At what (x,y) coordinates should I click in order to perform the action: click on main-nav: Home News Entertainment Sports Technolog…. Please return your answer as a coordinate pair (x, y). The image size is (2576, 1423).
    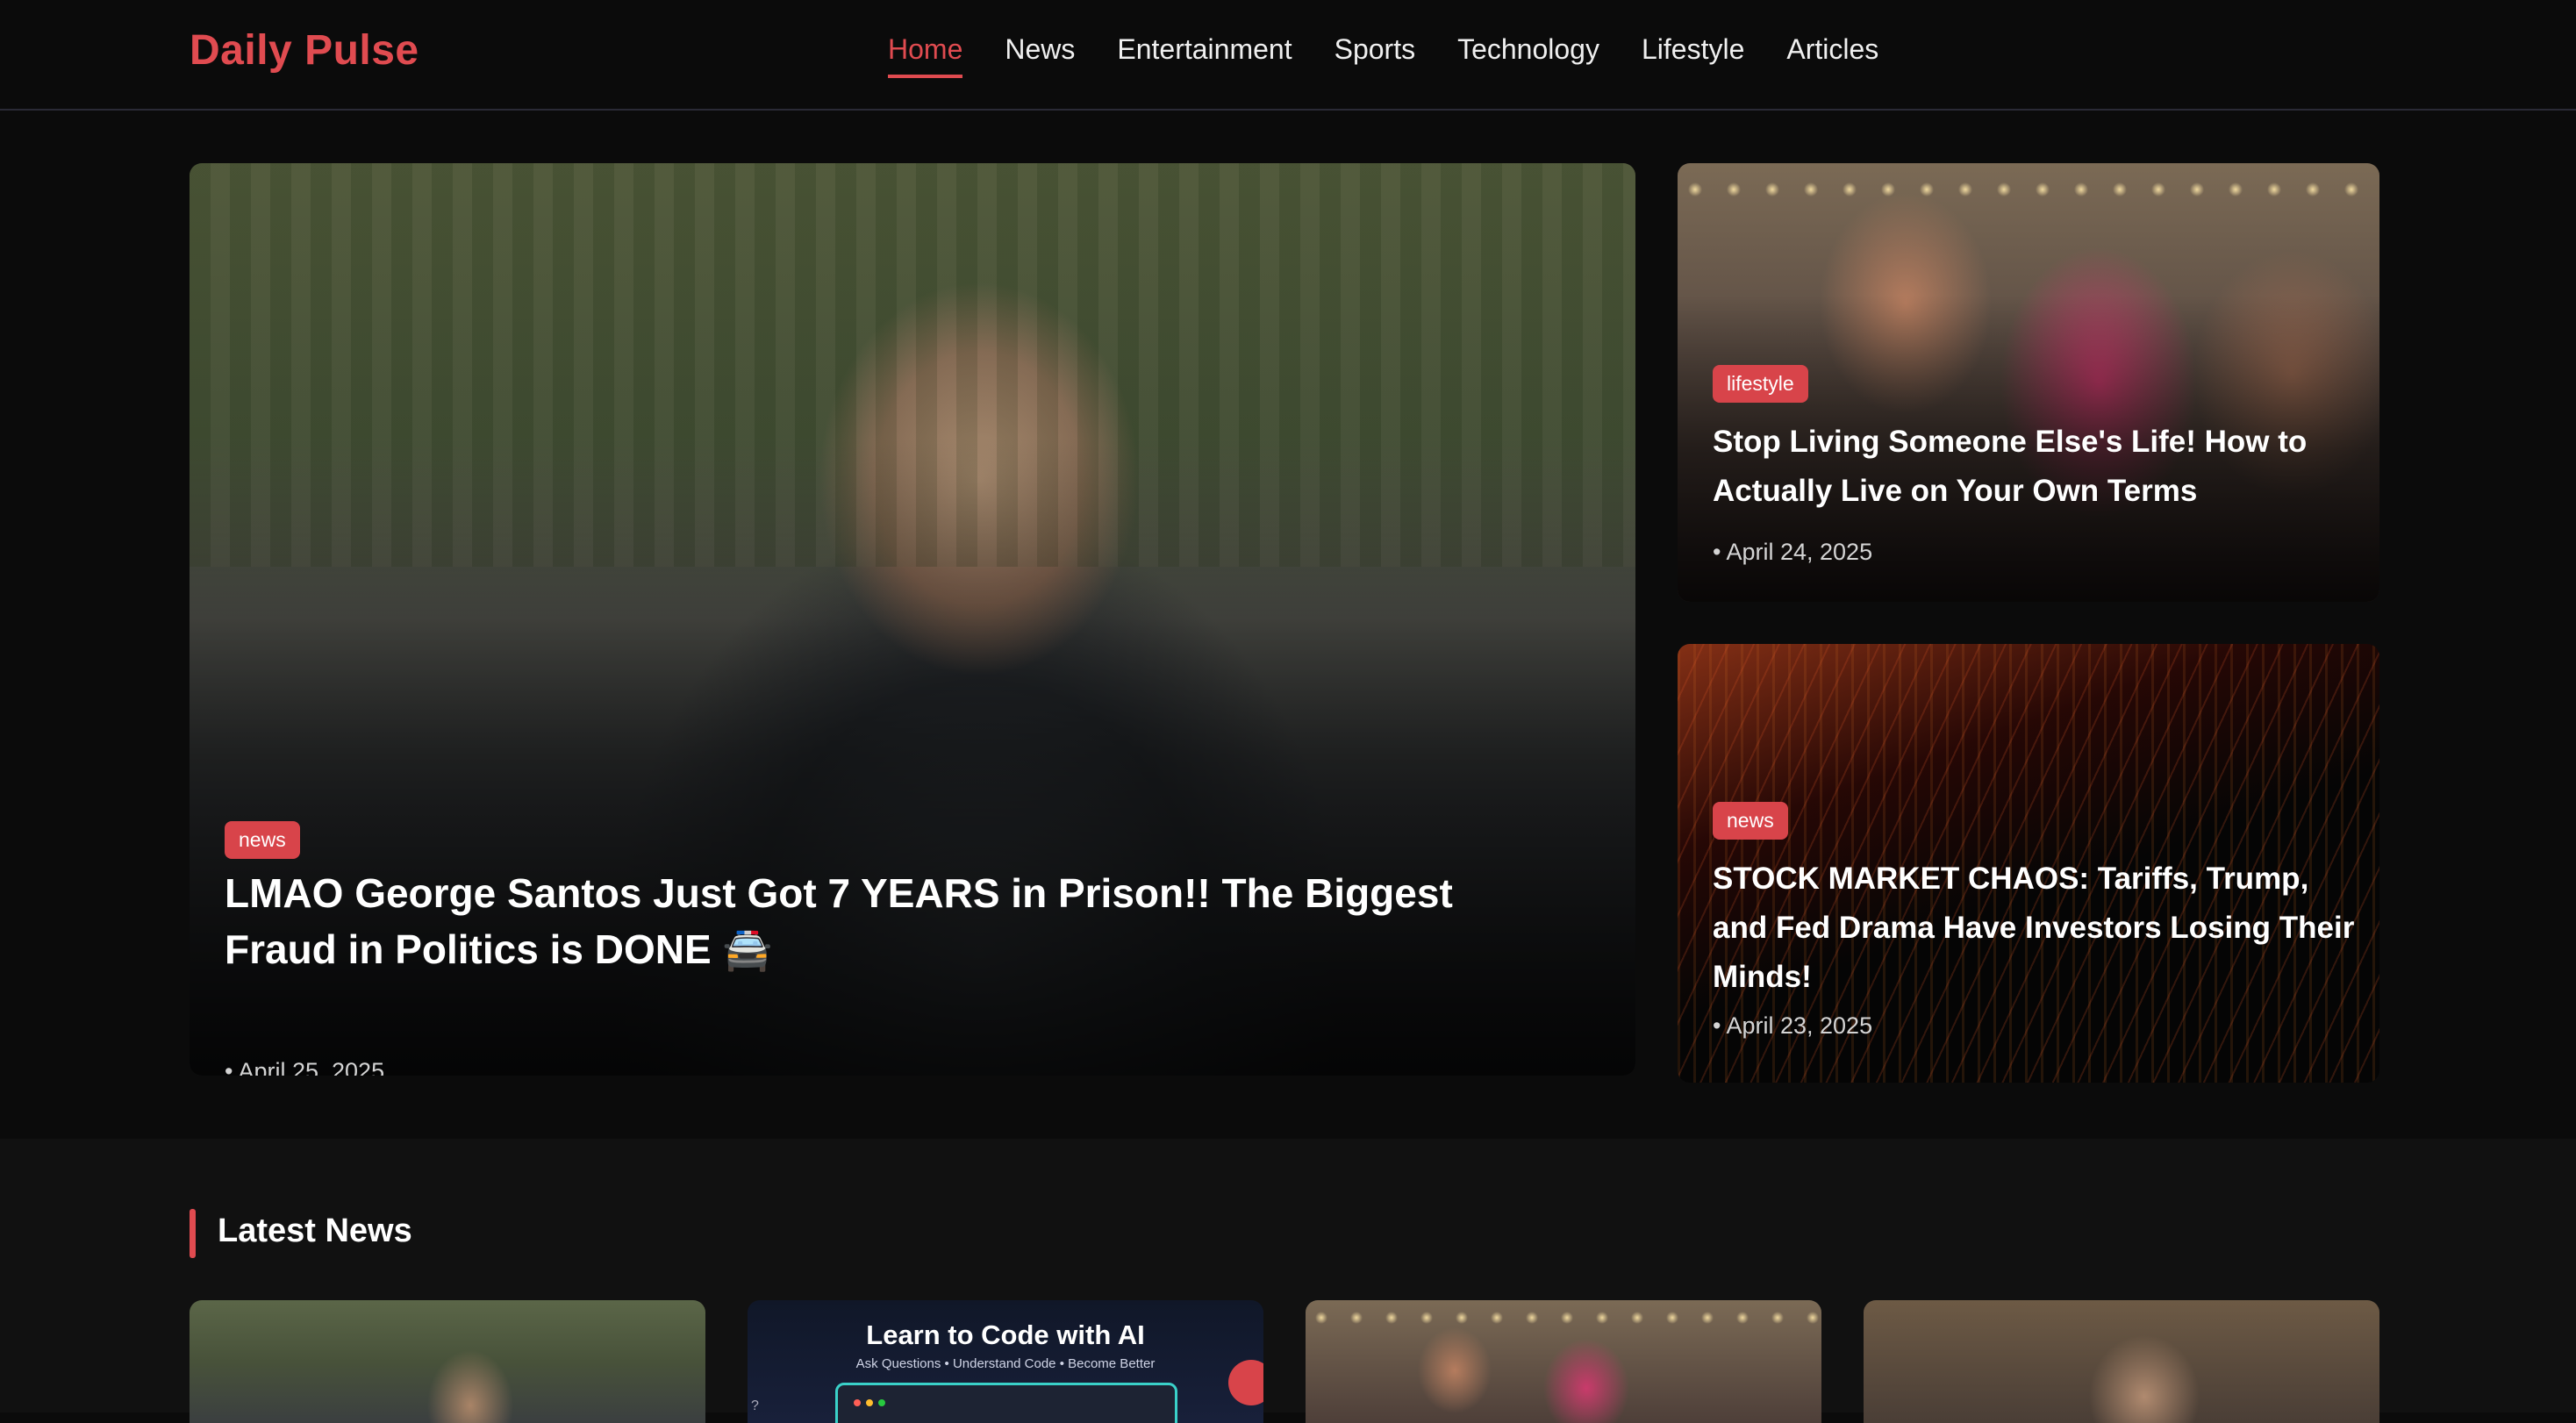
    Looking at the image, I should click on (1404, 56).